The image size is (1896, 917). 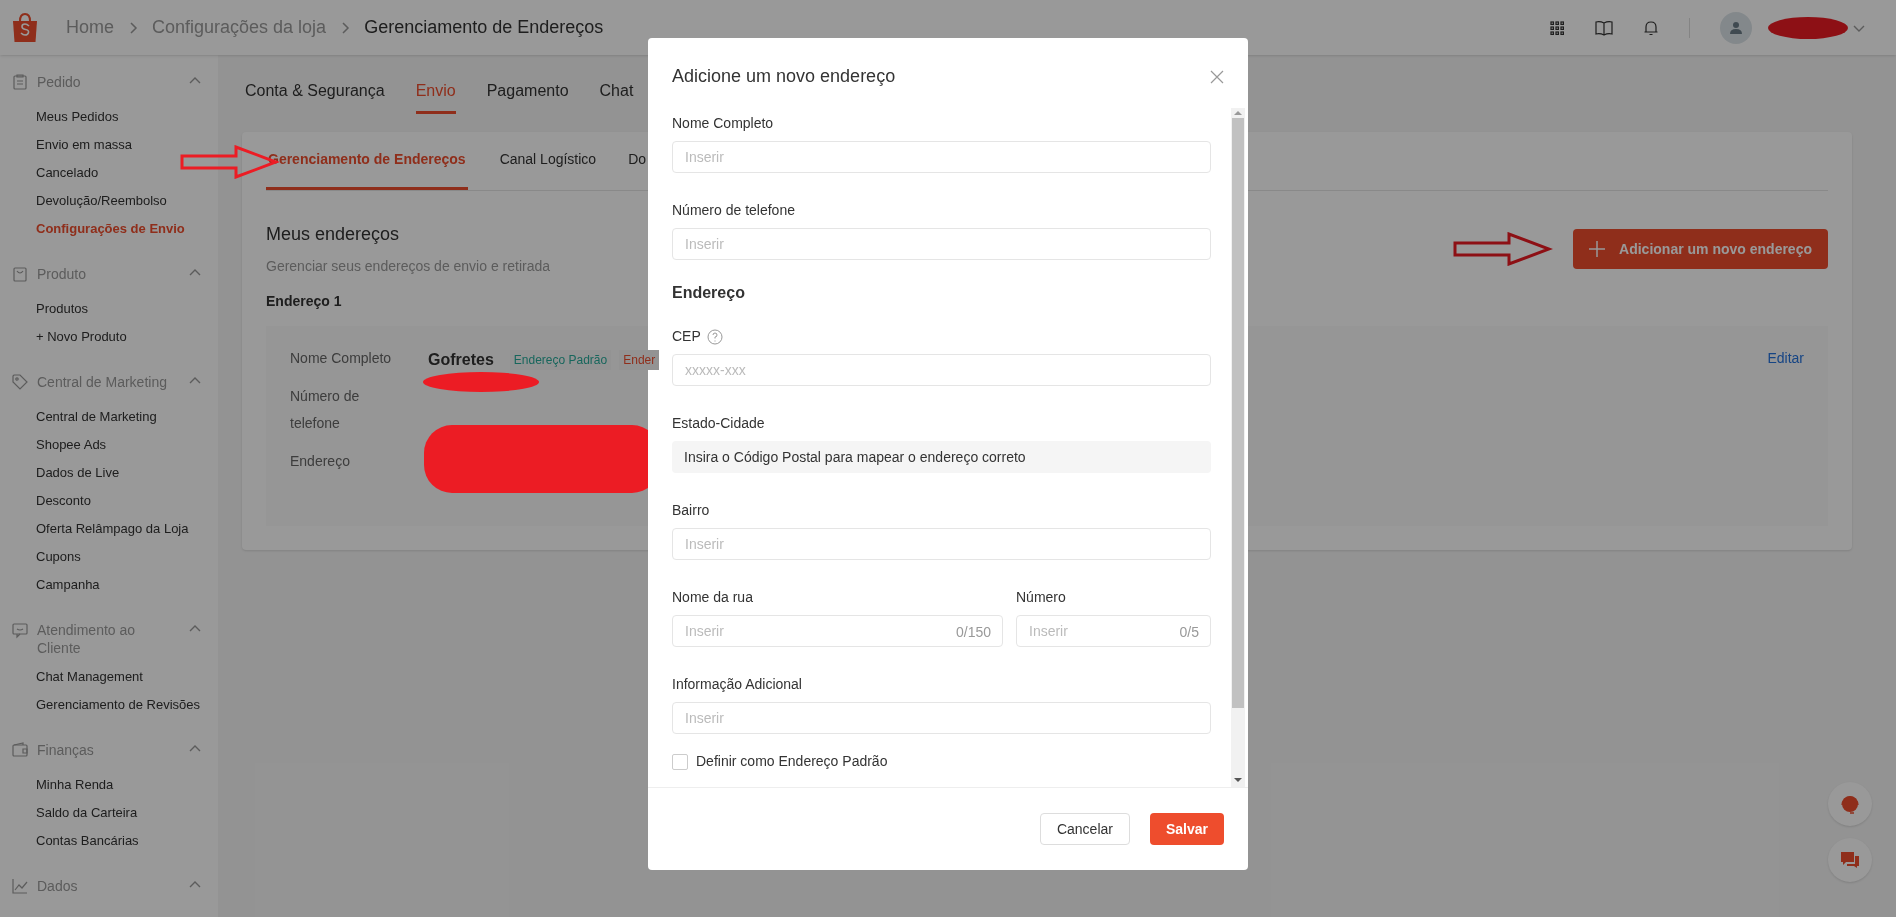 I want to click on full-name: Gofretes, so click(x=461, y=360).